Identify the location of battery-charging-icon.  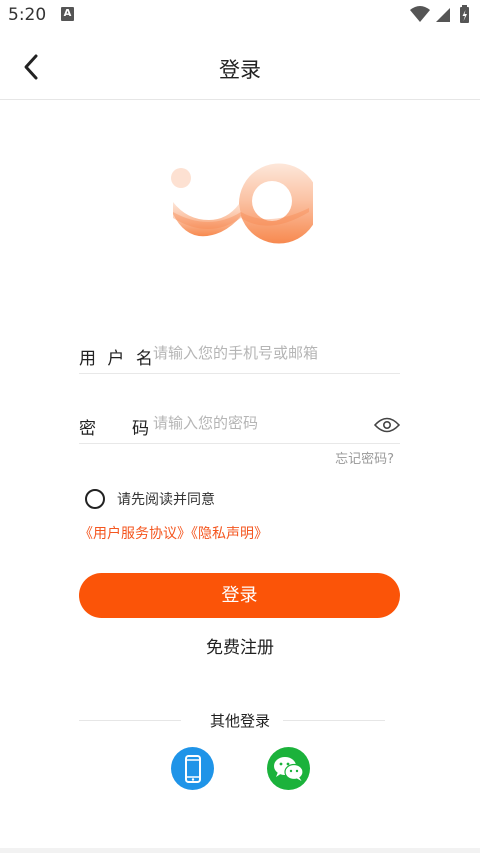
(464, 14).